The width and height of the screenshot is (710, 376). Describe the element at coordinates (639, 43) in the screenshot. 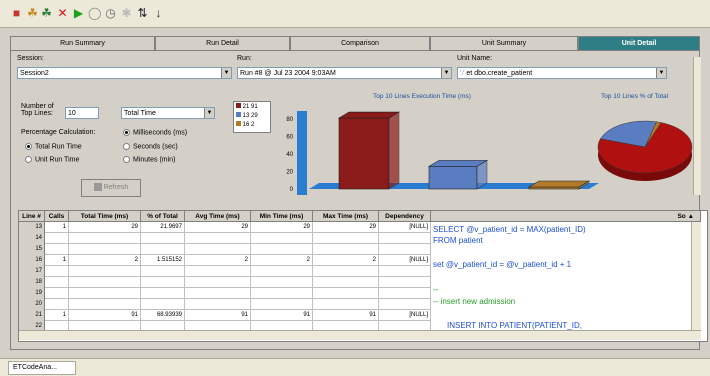

I see `tab-unit-detail: Unit Detail` at that location.